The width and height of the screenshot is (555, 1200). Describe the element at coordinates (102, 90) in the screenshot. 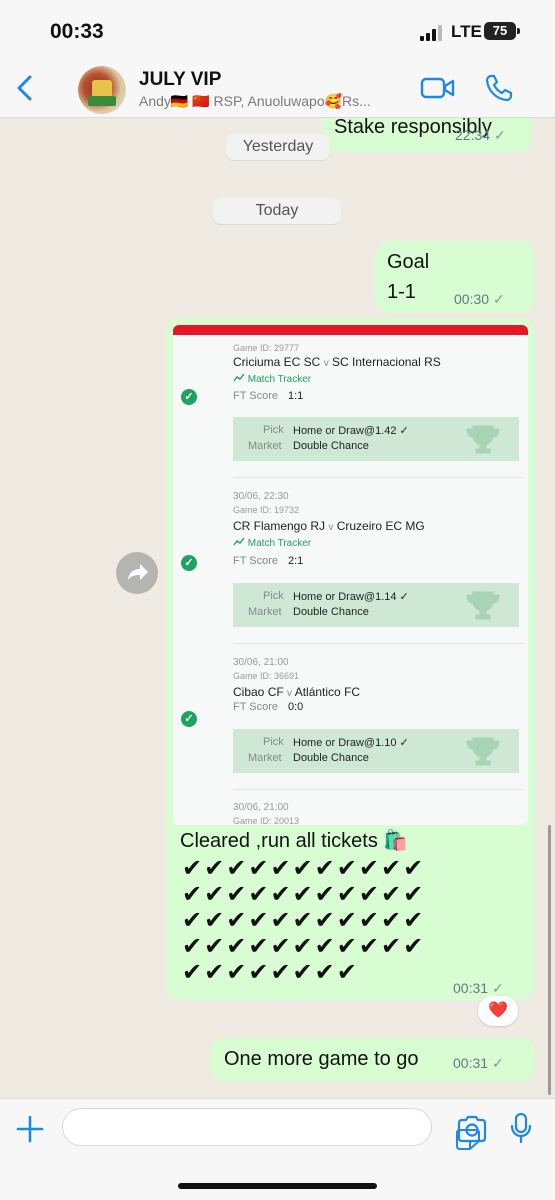

I see `group-avatar` at that location.